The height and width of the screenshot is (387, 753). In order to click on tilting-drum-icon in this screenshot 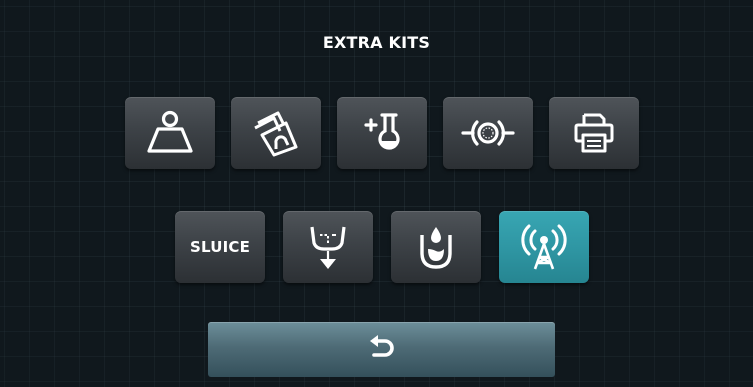, I will do `click(276, 134)`.